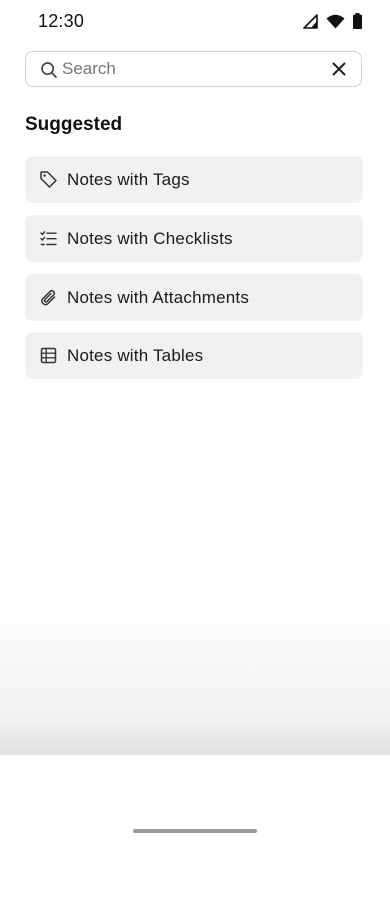 The image size is (390, 910). I want to click on suggestion-notes-with-tags: Notes with Tags, so click(194, 179).